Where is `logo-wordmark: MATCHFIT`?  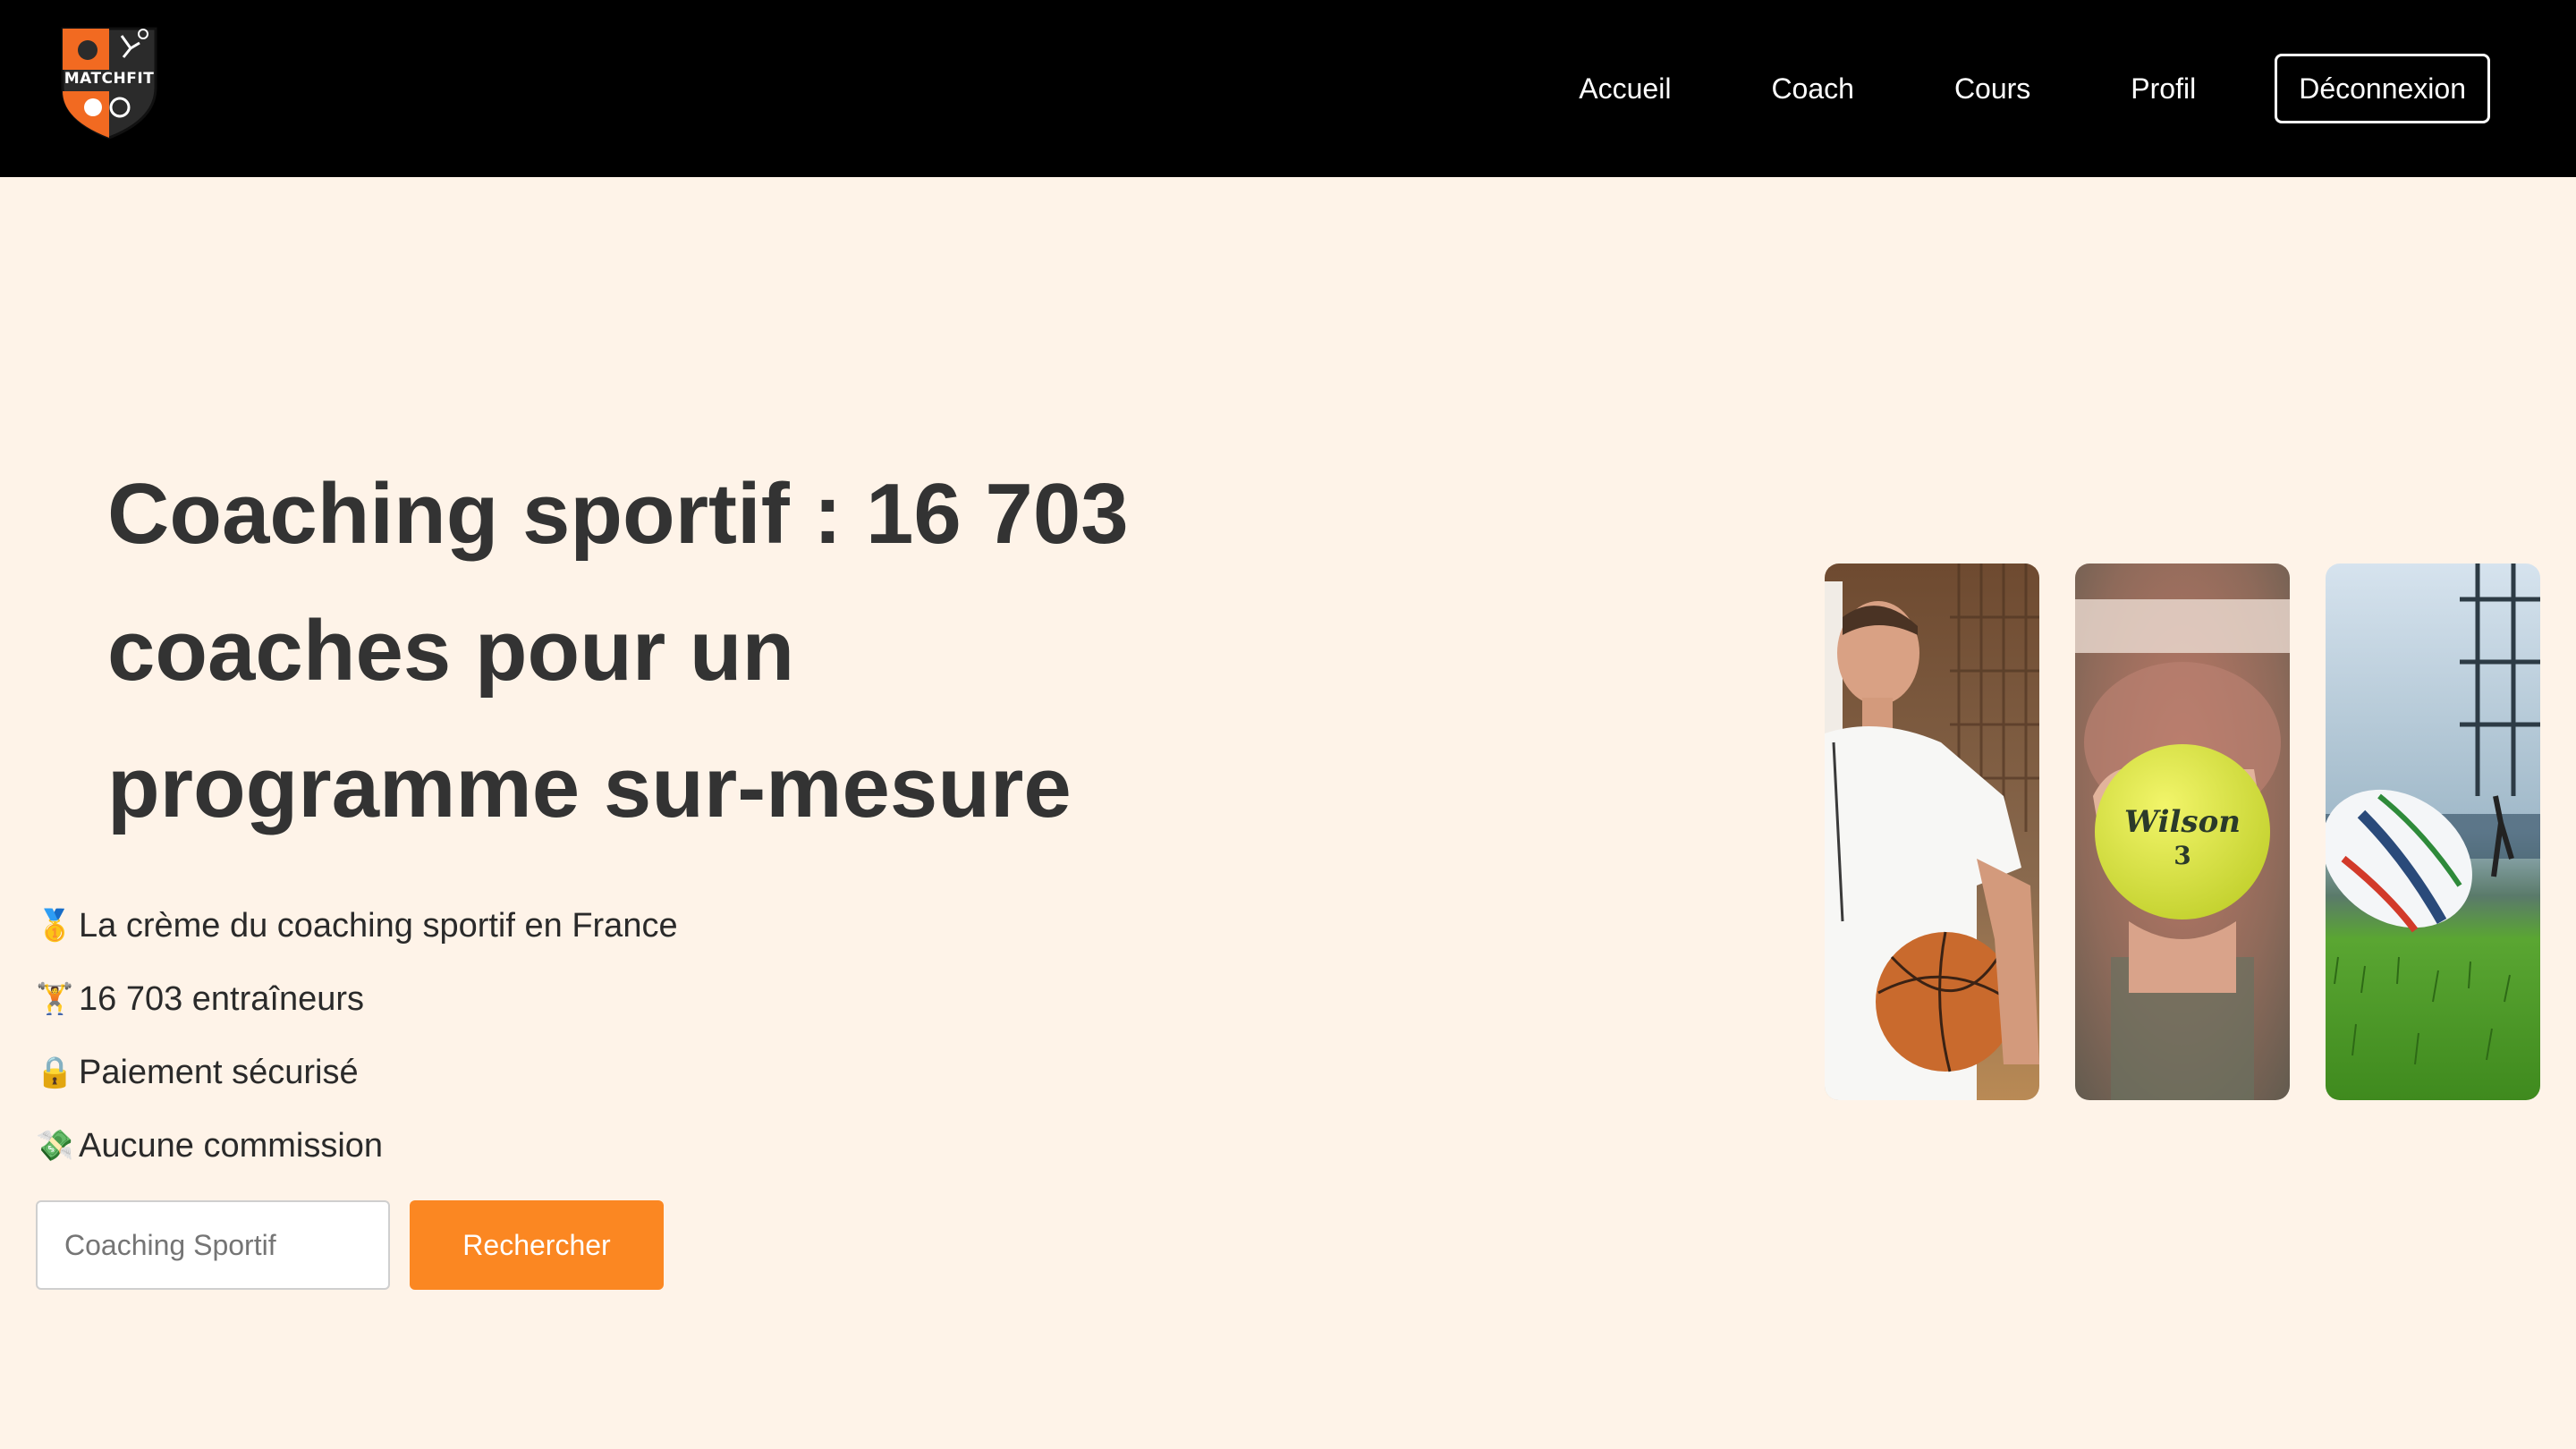
logo-wordmark: MATCHFIT is located at coordinates (109, 79).